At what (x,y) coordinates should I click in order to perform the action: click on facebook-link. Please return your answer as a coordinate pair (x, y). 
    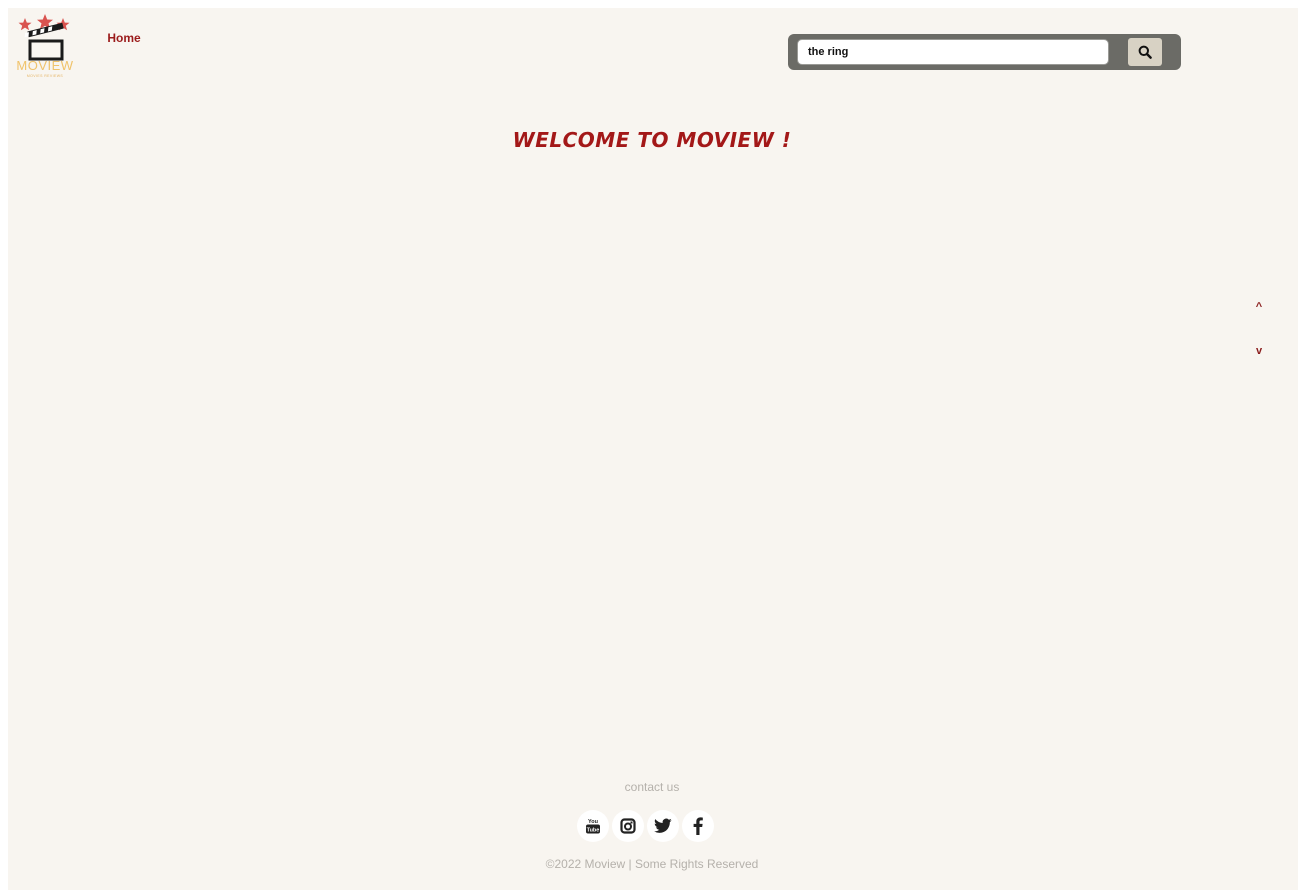
    Looking at the image, I should click on (698, 826).